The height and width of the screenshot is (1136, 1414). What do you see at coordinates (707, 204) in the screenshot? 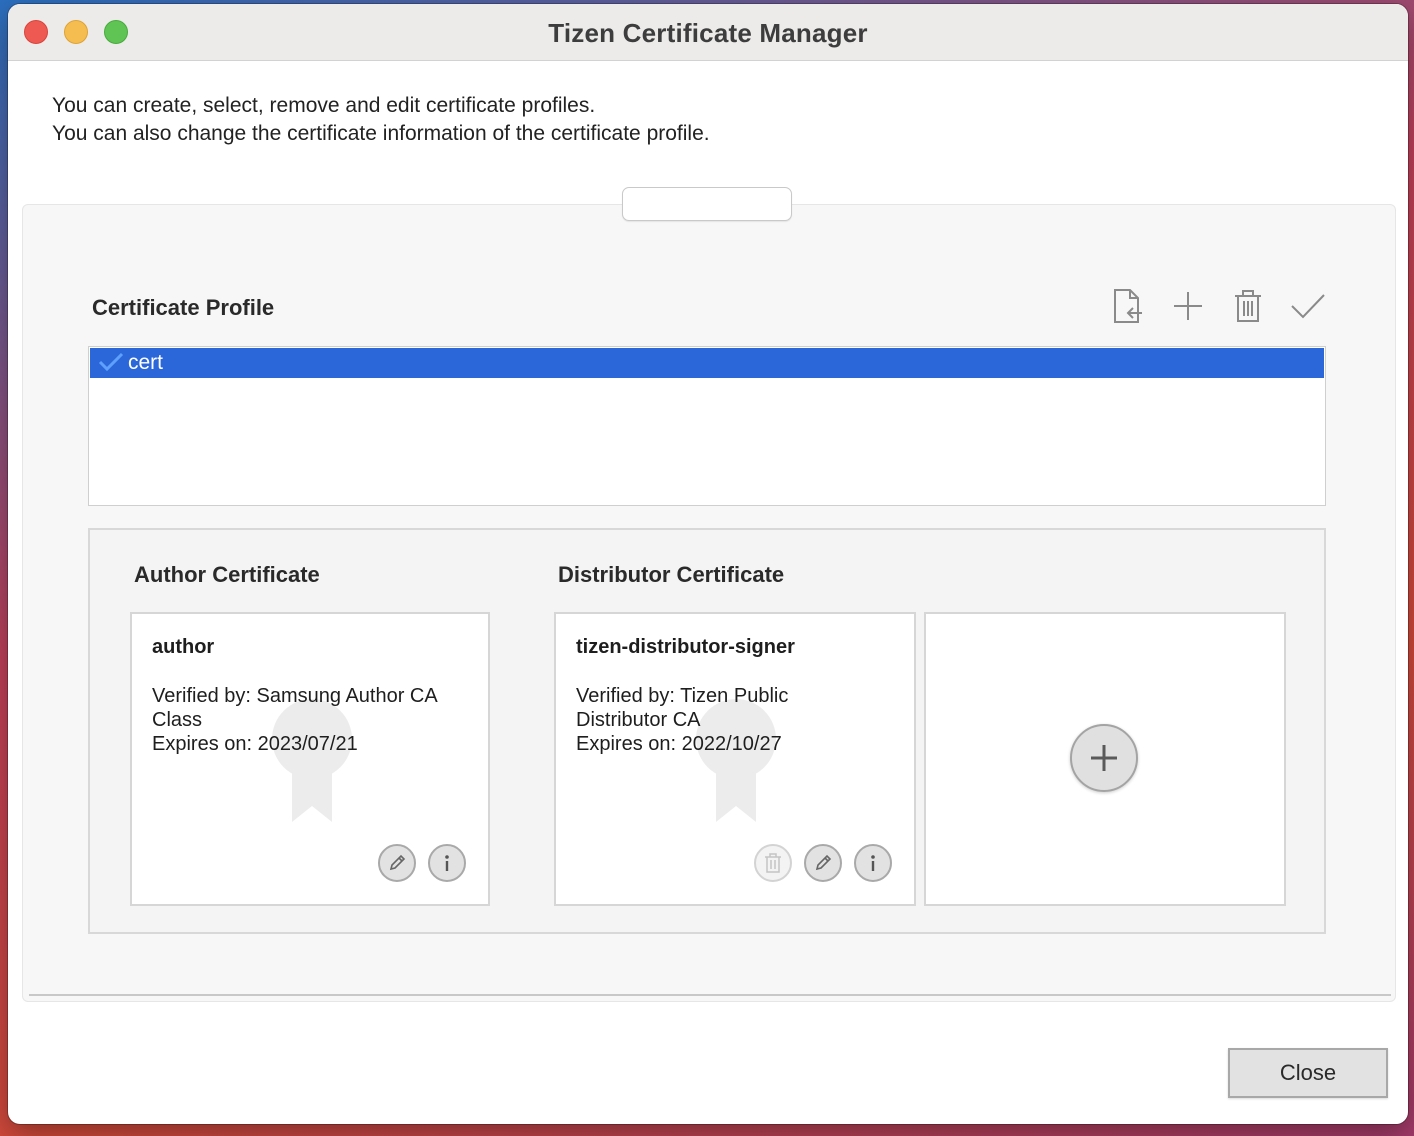
I see `segmented-tab` at bounding box center [707, 204].